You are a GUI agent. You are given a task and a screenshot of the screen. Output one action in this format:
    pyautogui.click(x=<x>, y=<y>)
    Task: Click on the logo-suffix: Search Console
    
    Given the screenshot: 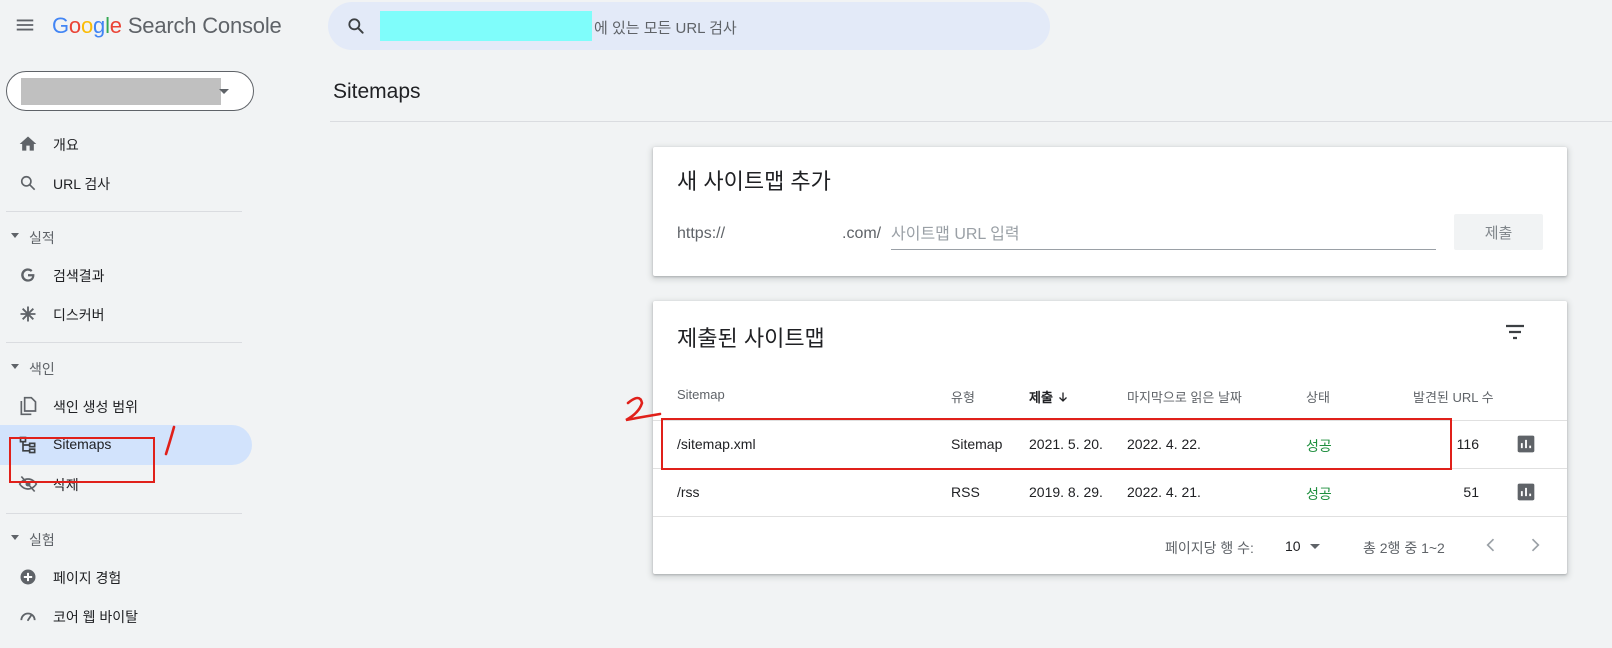 What is the action you would take?
    pyautogui.click(x=204, y=25)
    